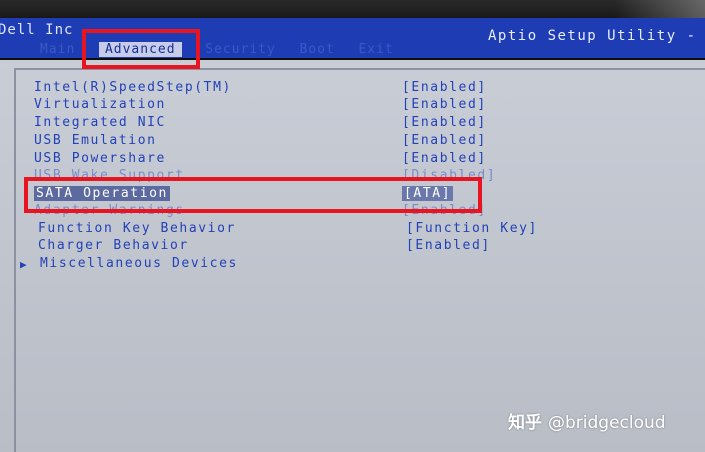 This screenshot has width=705, height=452. What do you see at coordinates (141, 49) in the screenshot?
I see `advanced-tab-highlight` at bounding box center [141, 49].